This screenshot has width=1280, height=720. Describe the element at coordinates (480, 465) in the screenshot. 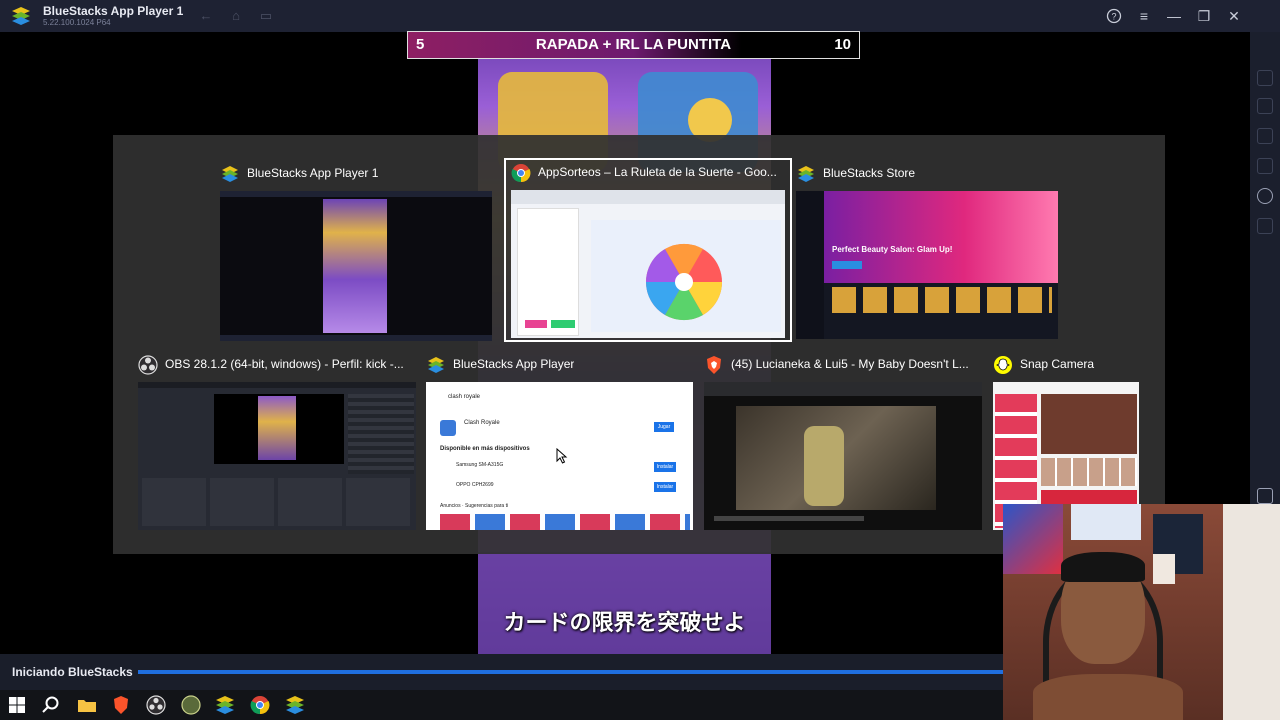

I see `device-1: Samsung SM-A315G` at that location.